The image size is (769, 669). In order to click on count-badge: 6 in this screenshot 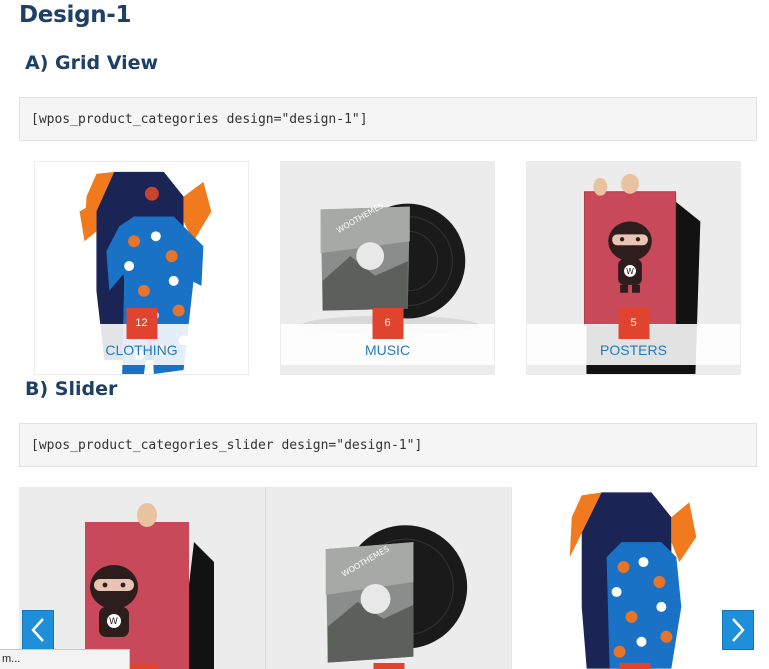, I will do `click(387, 323)`.